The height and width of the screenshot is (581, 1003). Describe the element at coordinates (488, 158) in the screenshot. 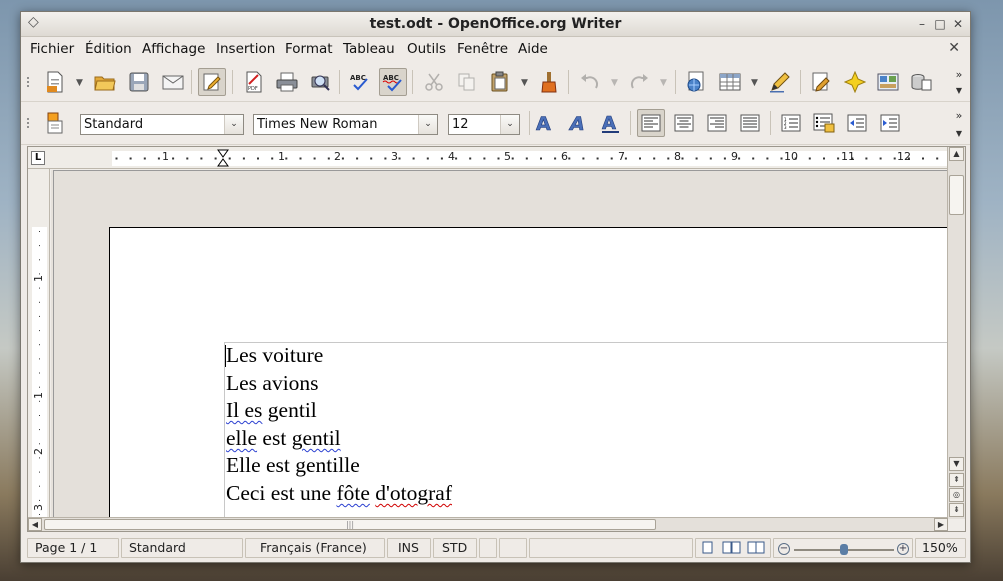

I see `horizontal-ruler: L 1 1 2 3 4 5 6 7 8 9 10 11 12` at that location.